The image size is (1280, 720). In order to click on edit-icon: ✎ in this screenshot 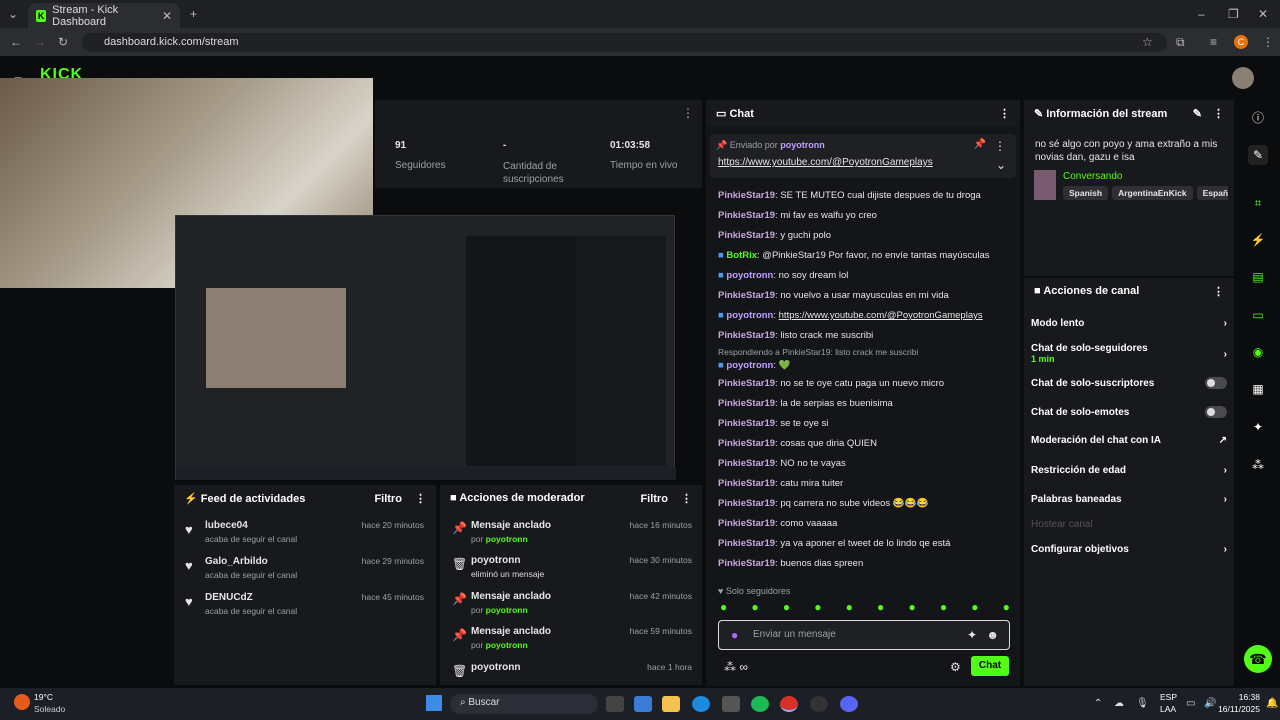, I will do `click(1197, 114)`.